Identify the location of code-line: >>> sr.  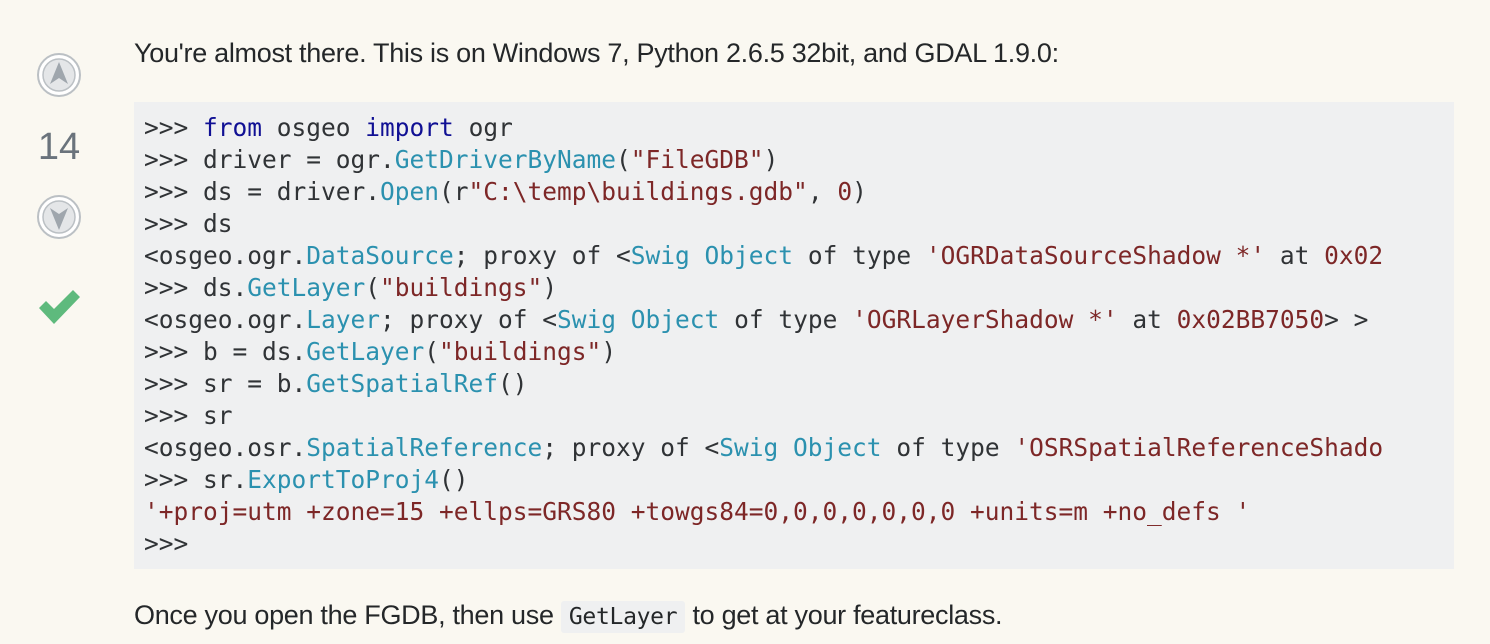
(188, 415).